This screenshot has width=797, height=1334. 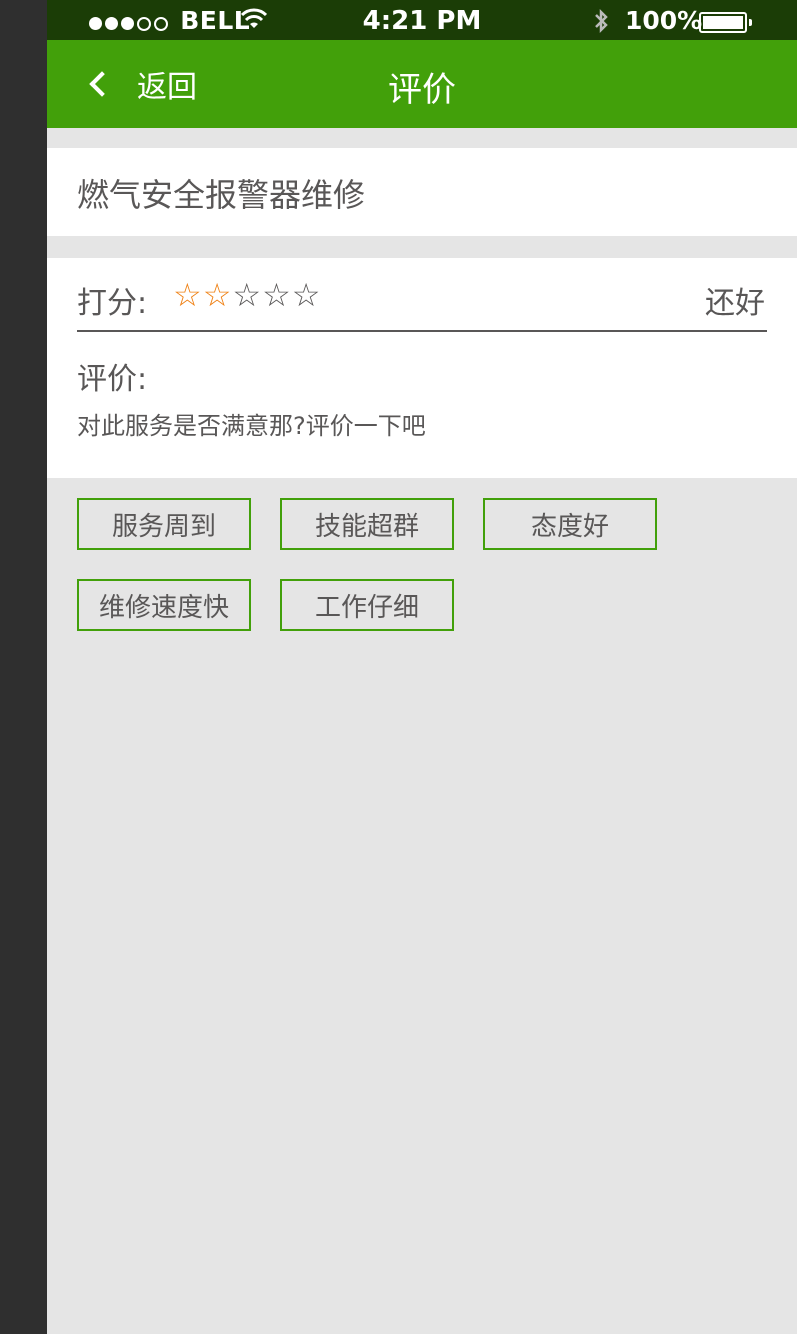 I want to click on review-input, so click(x=422, y=426).